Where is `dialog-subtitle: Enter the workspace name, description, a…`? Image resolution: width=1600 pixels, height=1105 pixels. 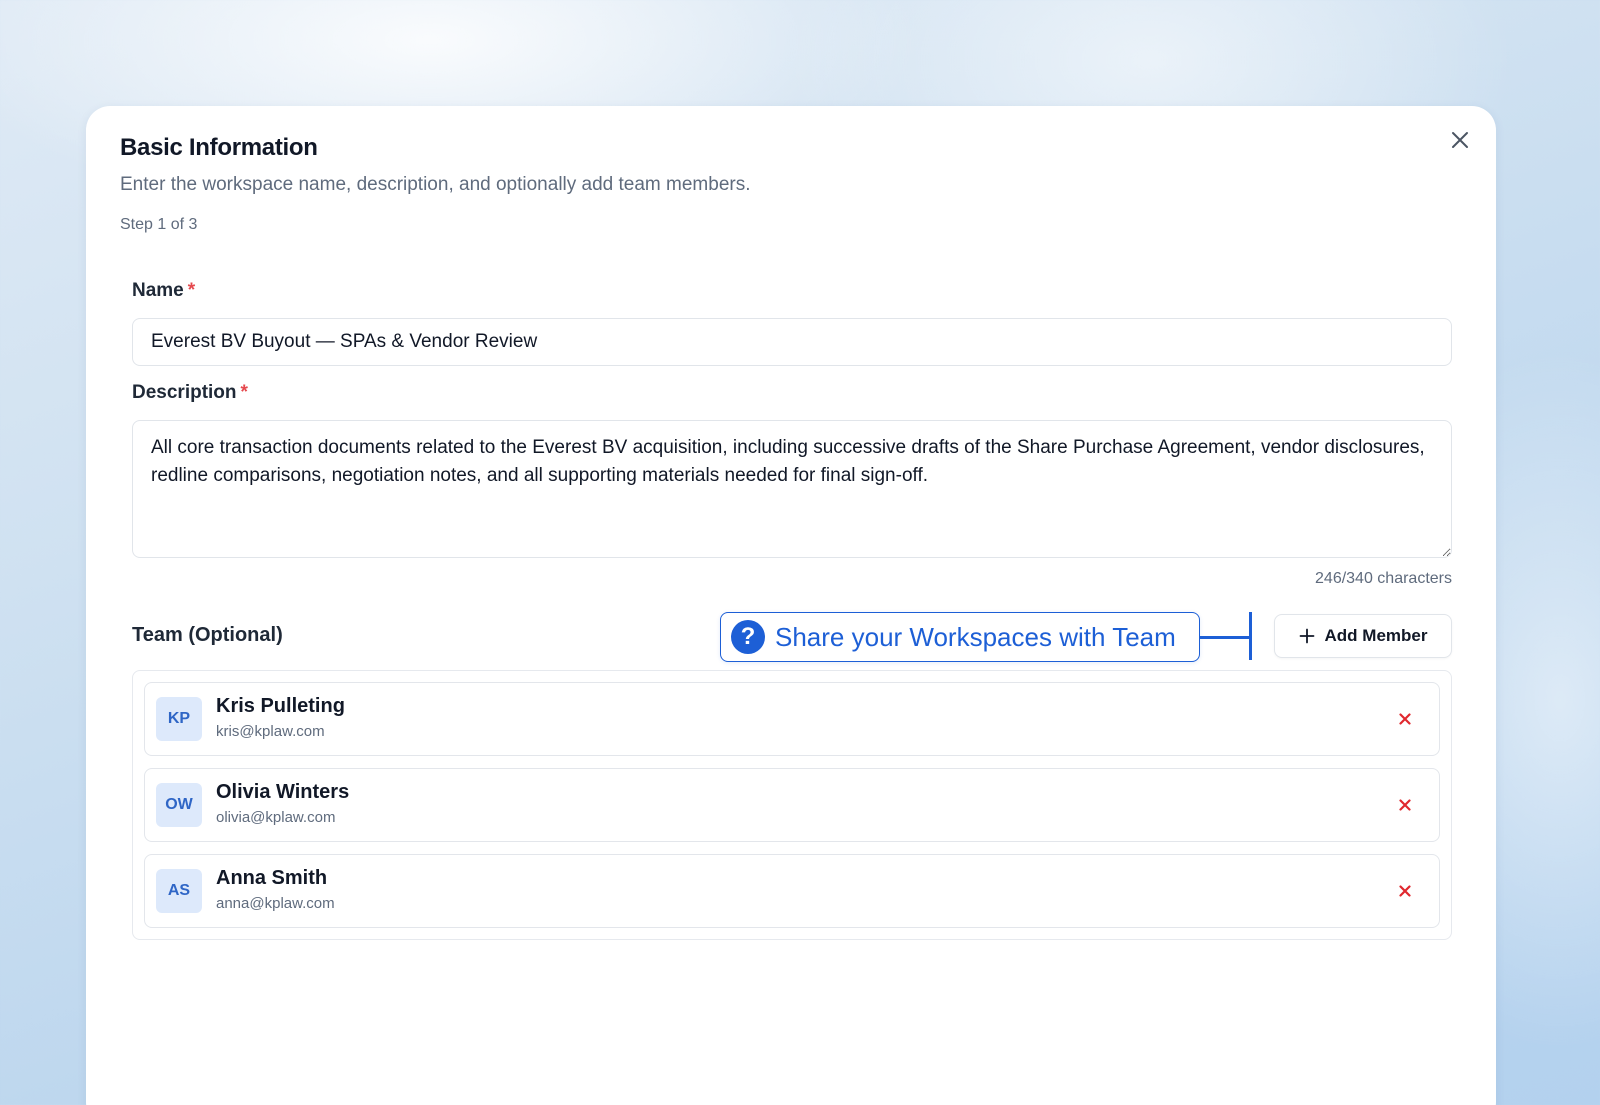
dialog-subtitle: Enter the workspace name, description, a… is located at coordinates (435, 184).